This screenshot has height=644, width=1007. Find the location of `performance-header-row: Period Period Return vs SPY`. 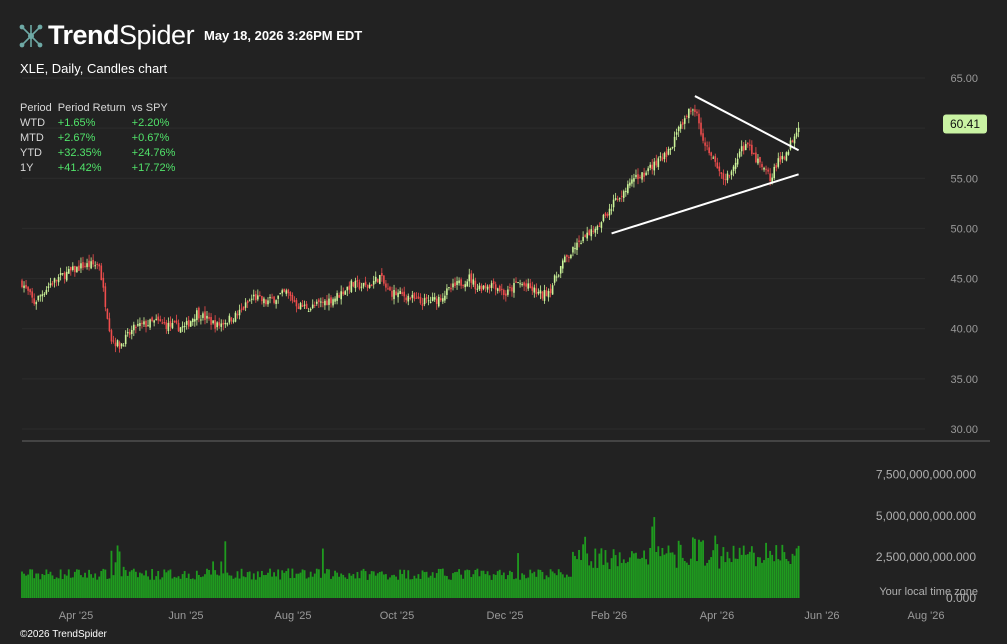

performance-header-row: Period Period Return vs SPY is located at coordinates (100, 109).